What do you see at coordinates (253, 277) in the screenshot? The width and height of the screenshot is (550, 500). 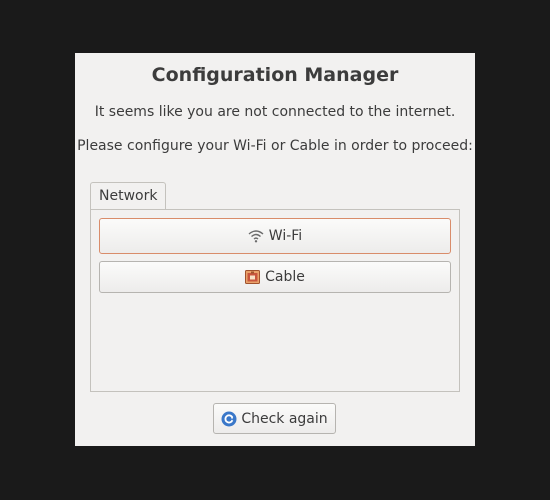 I see `ethernet-icon` at bounding box center [253, 277].